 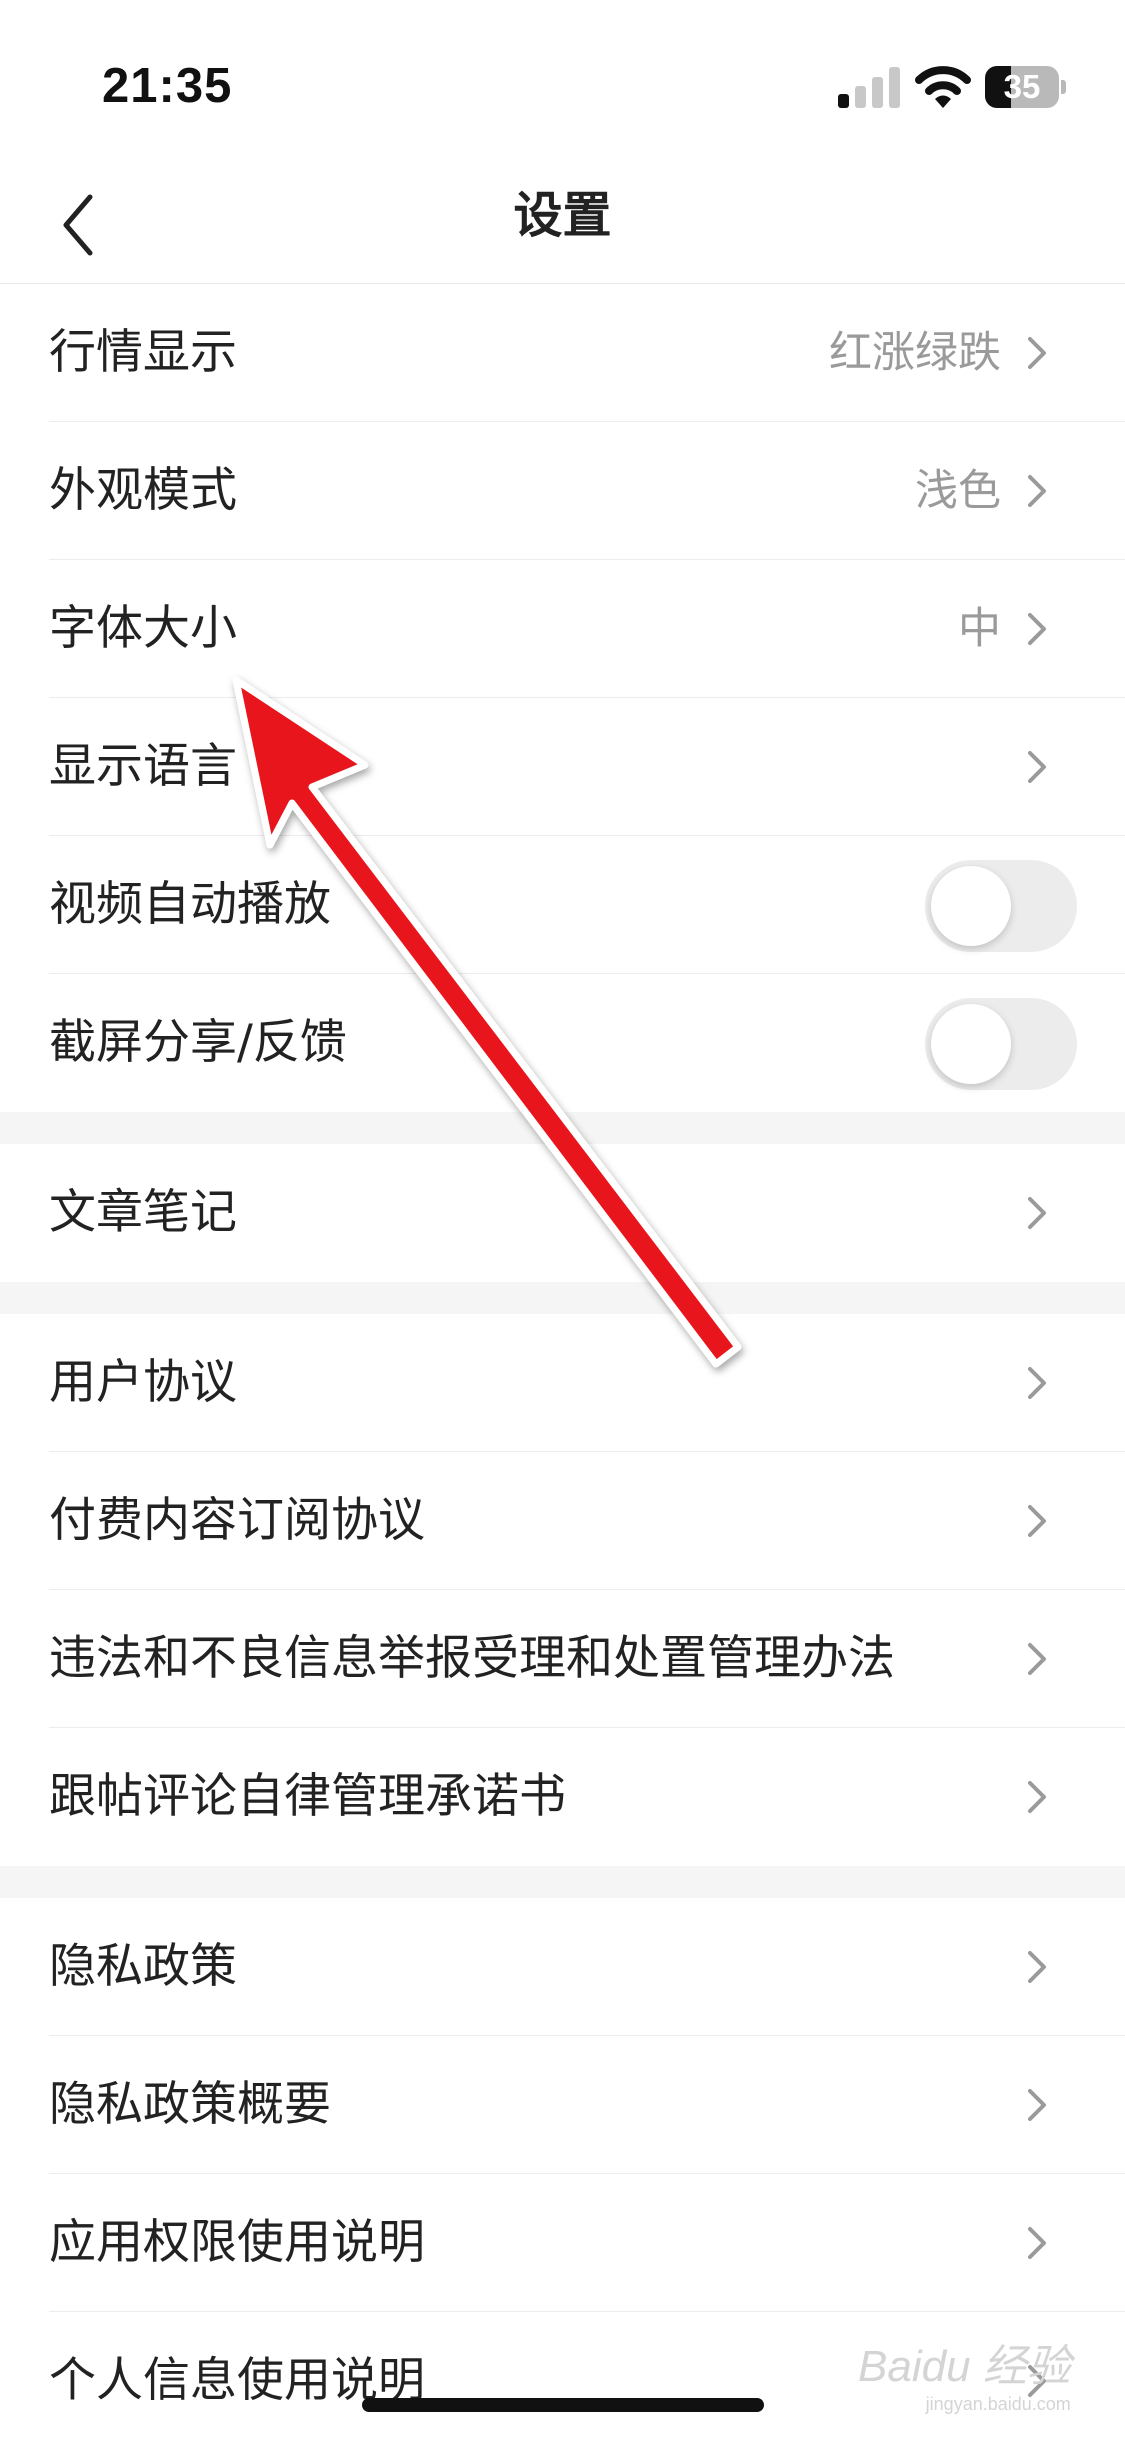 I want to click on row-label: 应用权限使用说明, so click(x=237, y=2242).